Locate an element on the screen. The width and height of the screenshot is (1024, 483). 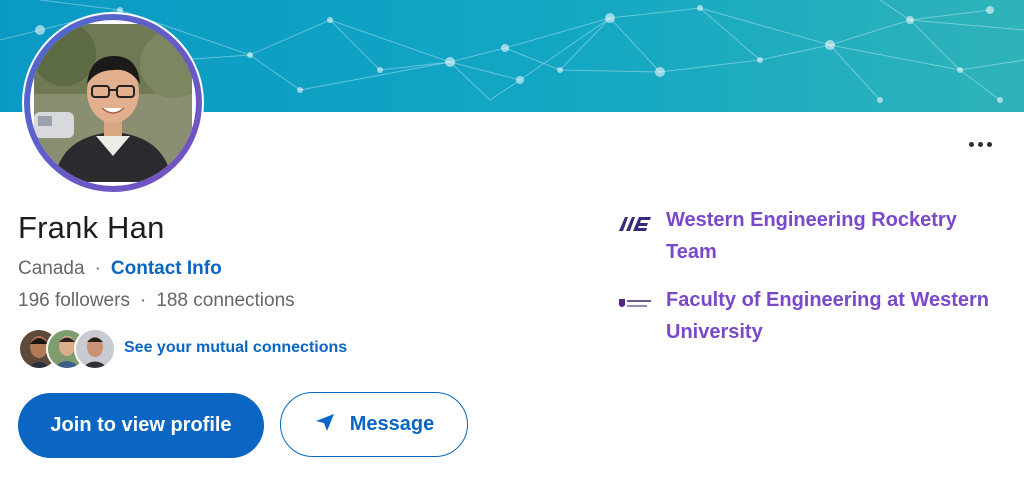
mutual-connections: See your mutual connections is located at coordinates (182, 349).